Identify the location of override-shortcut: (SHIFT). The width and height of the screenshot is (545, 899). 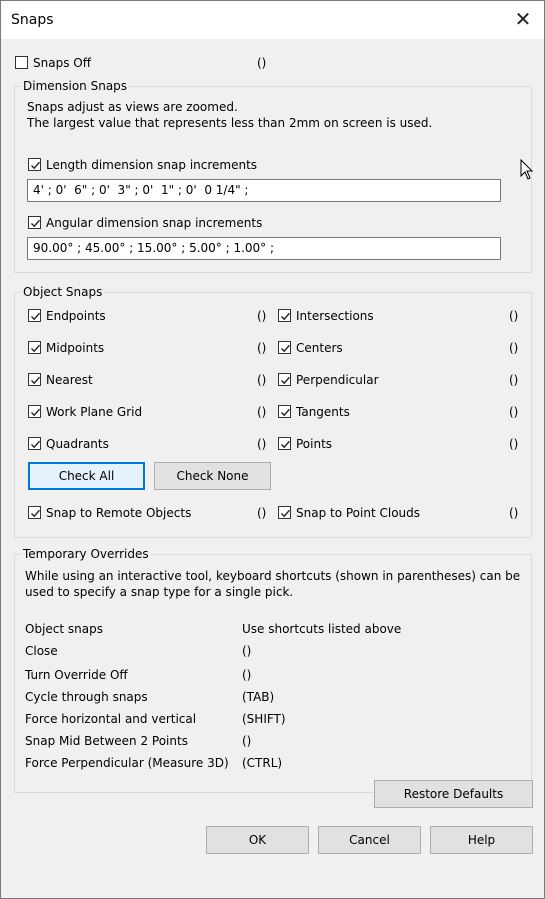
(264, 719).